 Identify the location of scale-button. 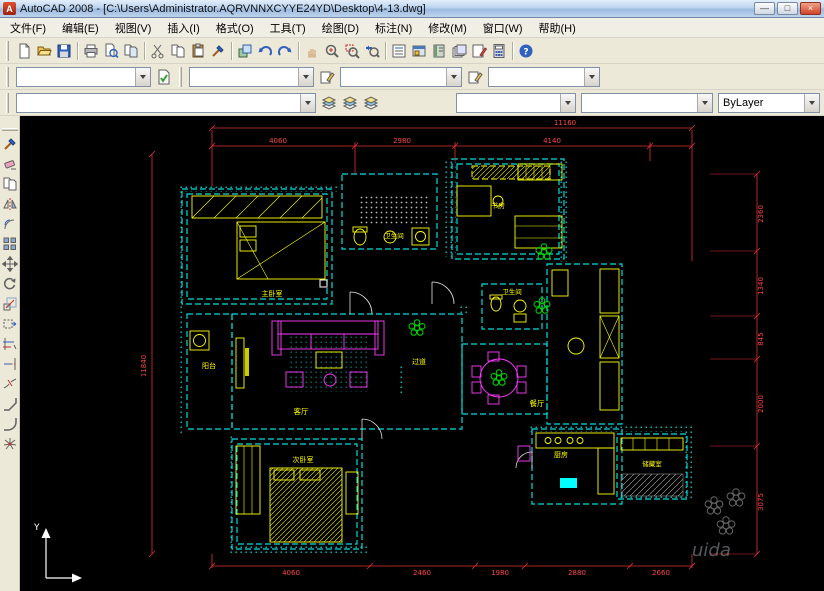
(10, 304).